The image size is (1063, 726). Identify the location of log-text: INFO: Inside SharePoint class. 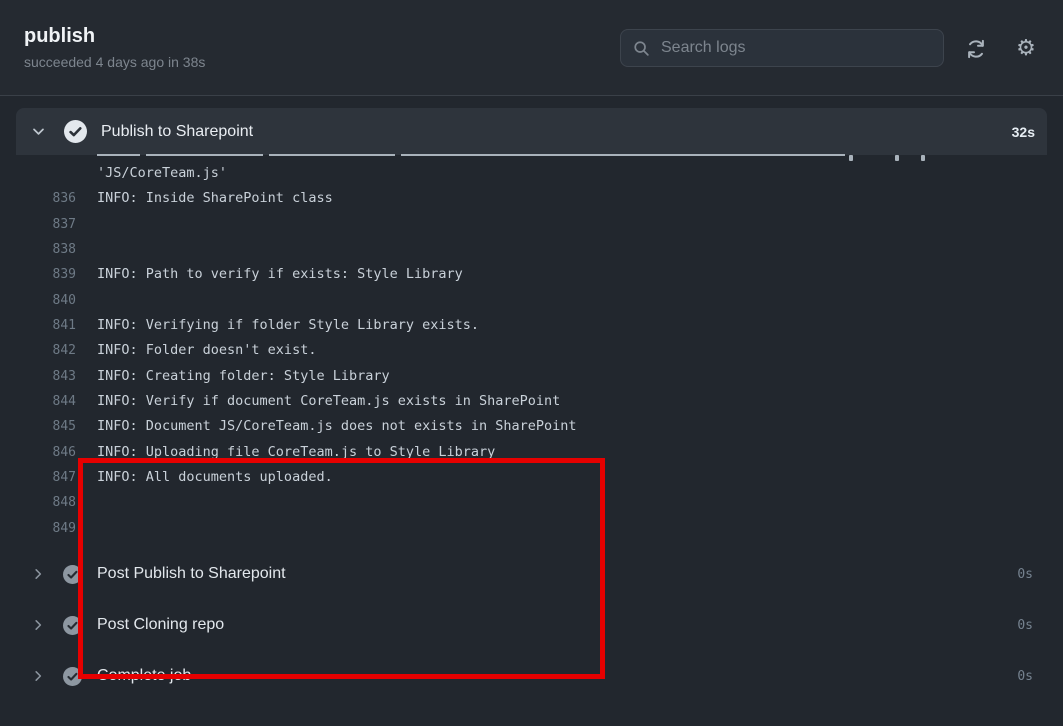
(215, 198).